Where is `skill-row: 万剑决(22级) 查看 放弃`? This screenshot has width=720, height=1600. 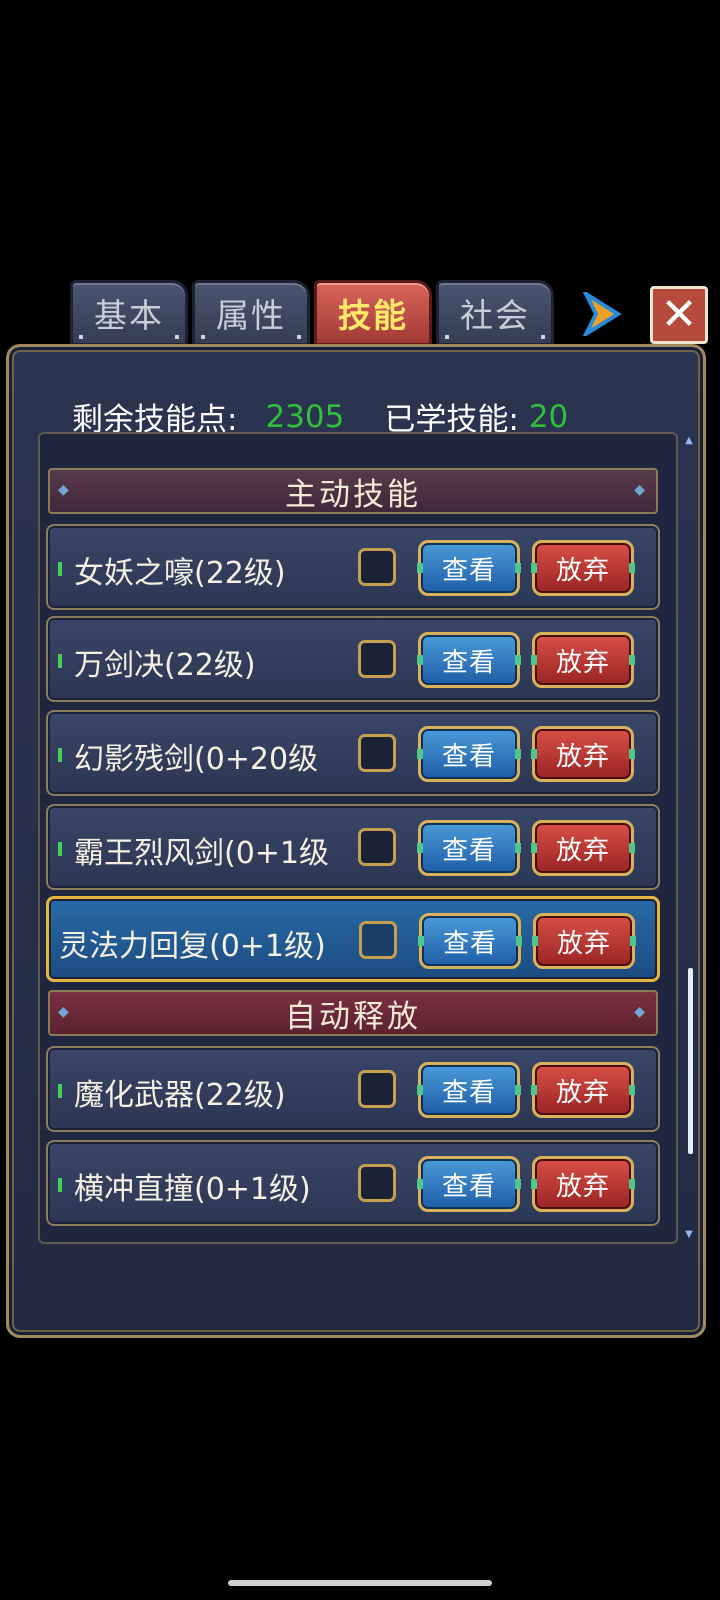
skill-row: 万剑决(22级) 查看 放弃 is located at coordinates (353, 659).